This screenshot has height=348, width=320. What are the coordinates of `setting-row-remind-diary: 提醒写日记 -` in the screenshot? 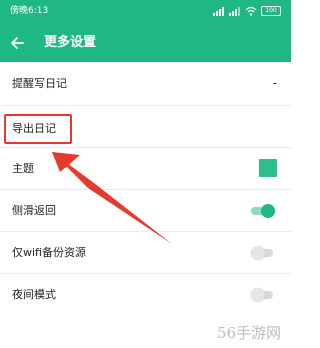 It's located at (145, 84).